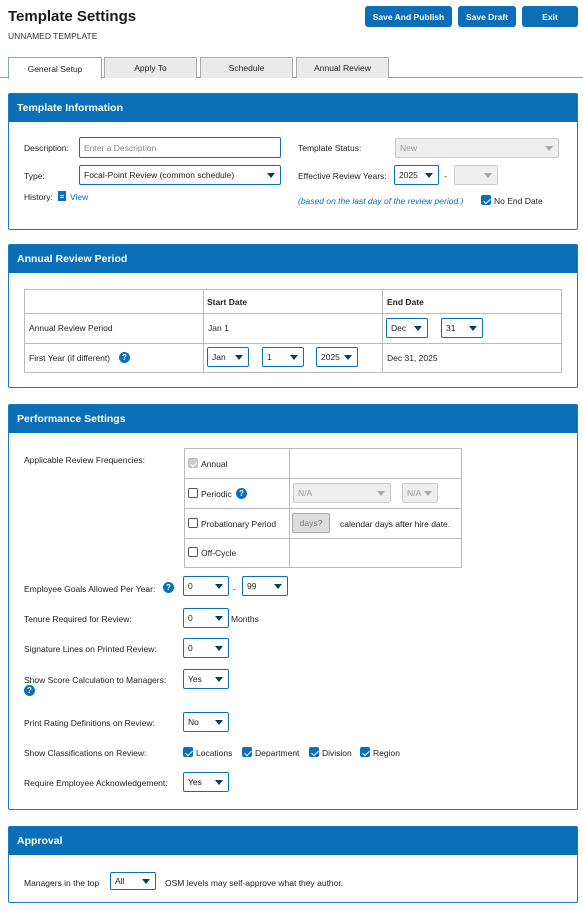 This screenshot has width=583, height=911. I want to click on tab-general-setup: General Setup, so click(55, 68).